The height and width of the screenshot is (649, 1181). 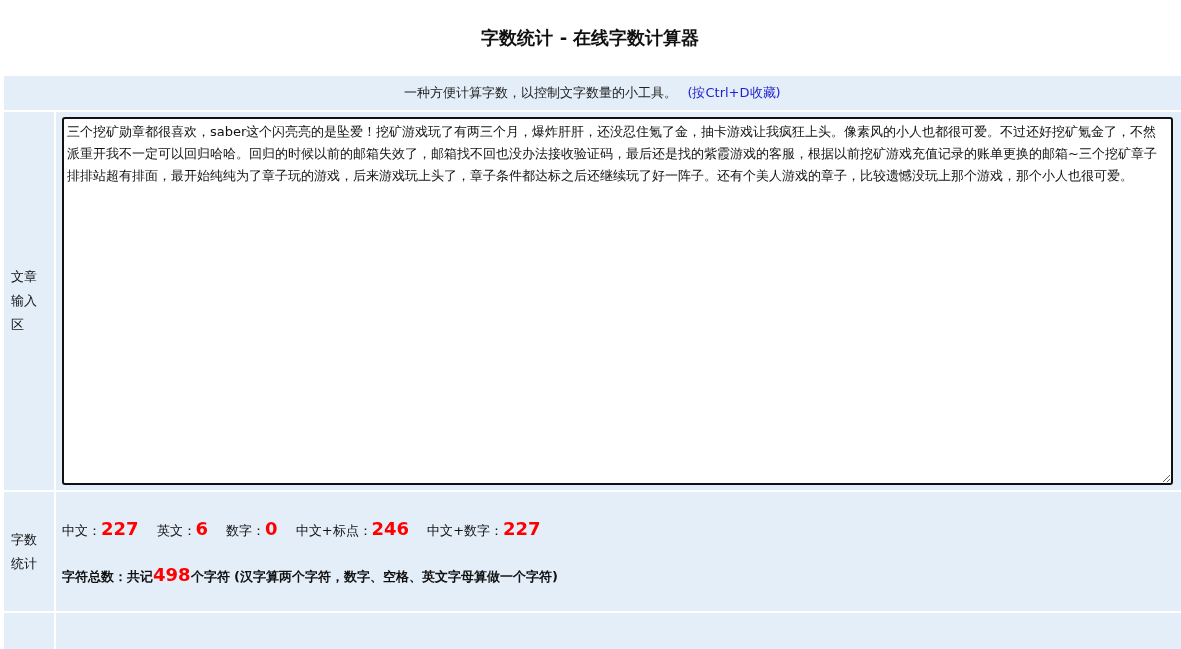 I want to click on intro-text: 一种方便计算字数，以控制文字数量的小工具。, so click(x=541, y=93).